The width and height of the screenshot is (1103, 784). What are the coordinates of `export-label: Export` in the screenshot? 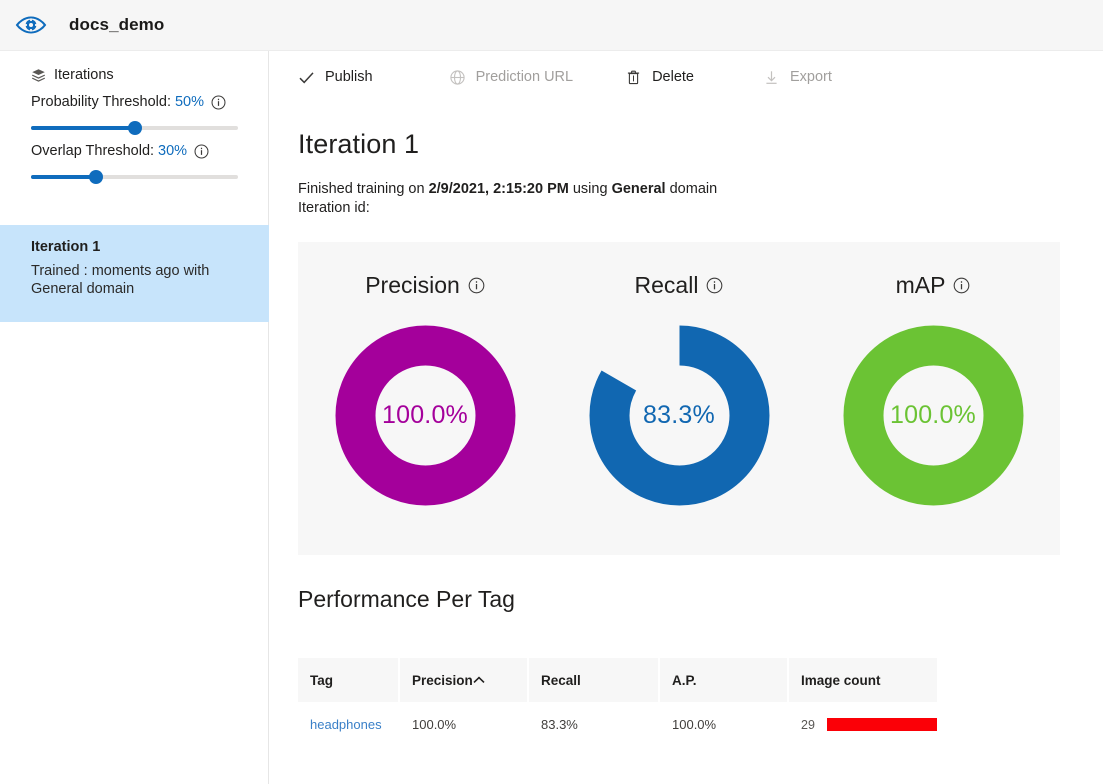 It's located at (811, 77).